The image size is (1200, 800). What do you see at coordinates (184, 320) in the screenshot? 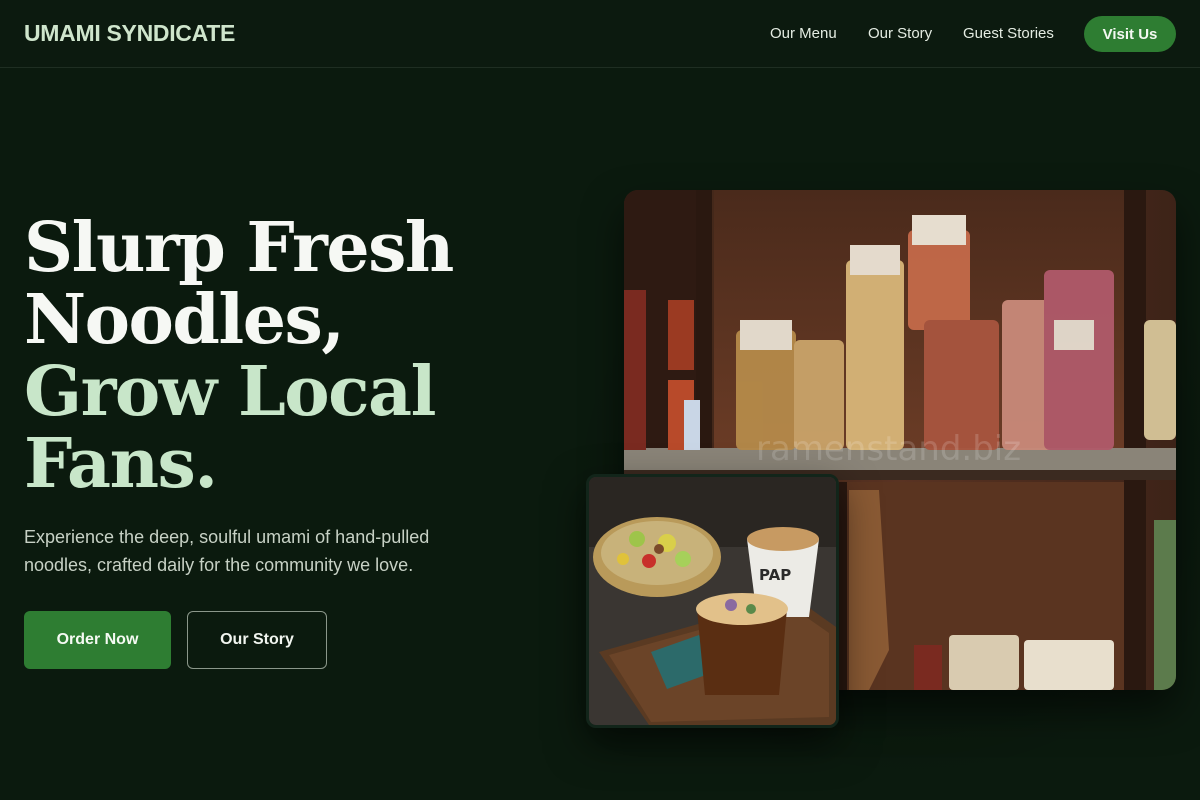
I see `hero-title-line-2: Noodles,` at bounding box center [184, 320].